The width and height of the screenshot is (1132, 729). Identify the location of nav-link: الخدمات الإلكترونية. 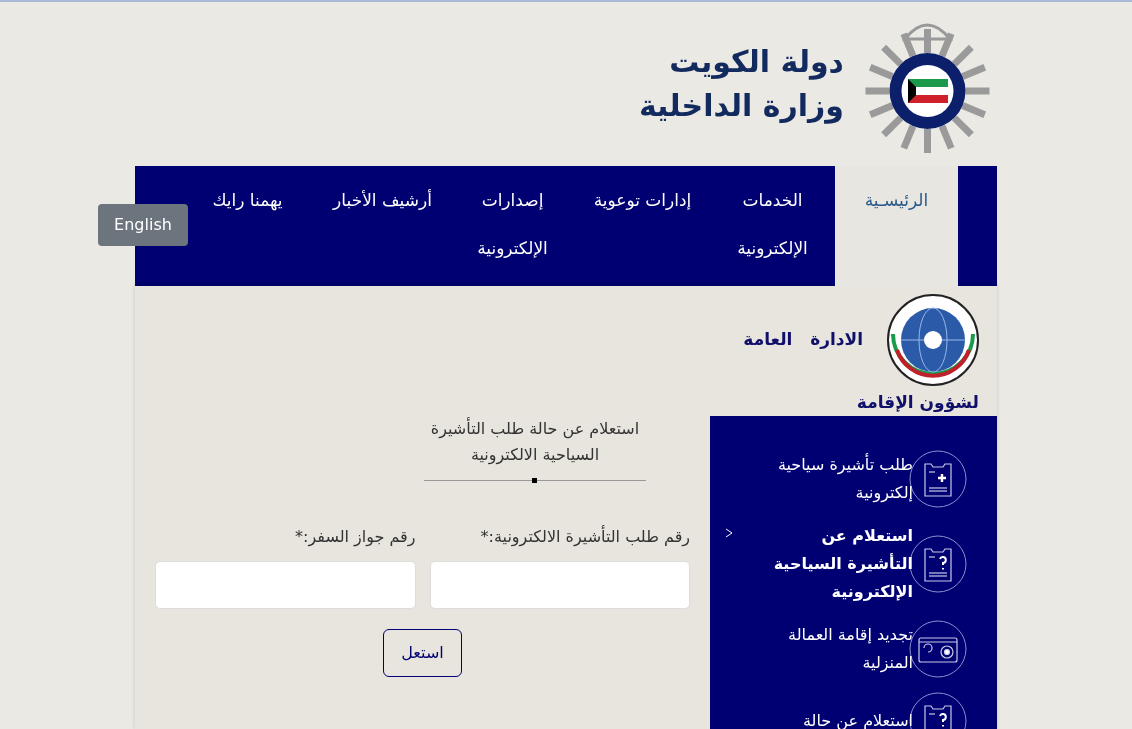
(772, 226).